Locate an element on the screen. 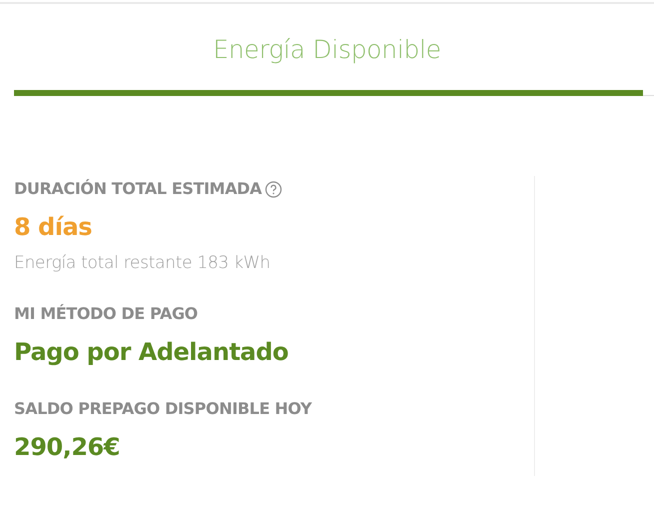  field-value: 8 días is located at coordinates (53, 227).